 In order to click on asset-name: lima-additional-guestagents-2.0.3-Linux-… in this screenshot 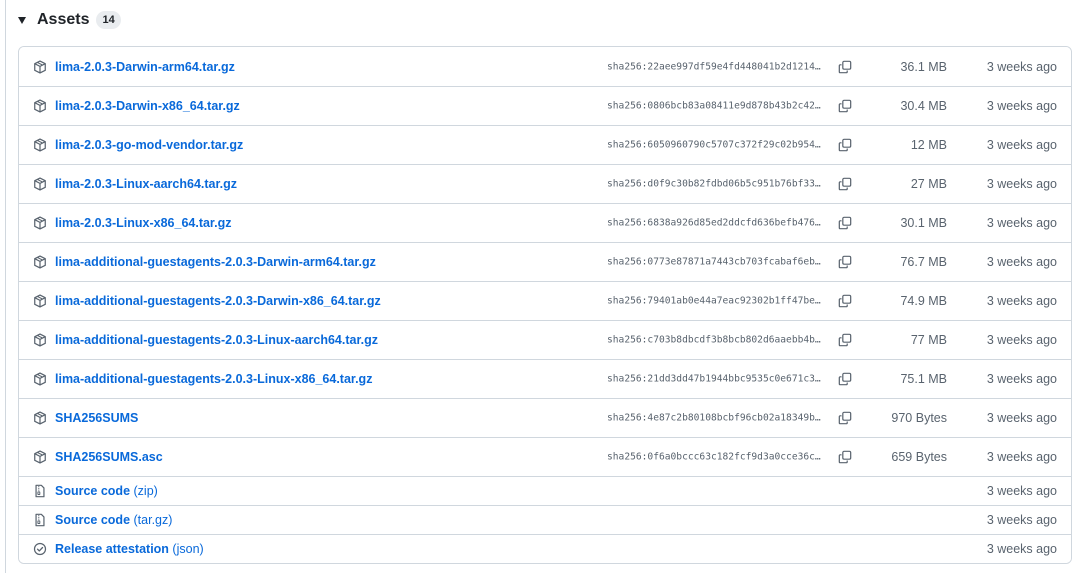, I will do `click(216, 340)`.